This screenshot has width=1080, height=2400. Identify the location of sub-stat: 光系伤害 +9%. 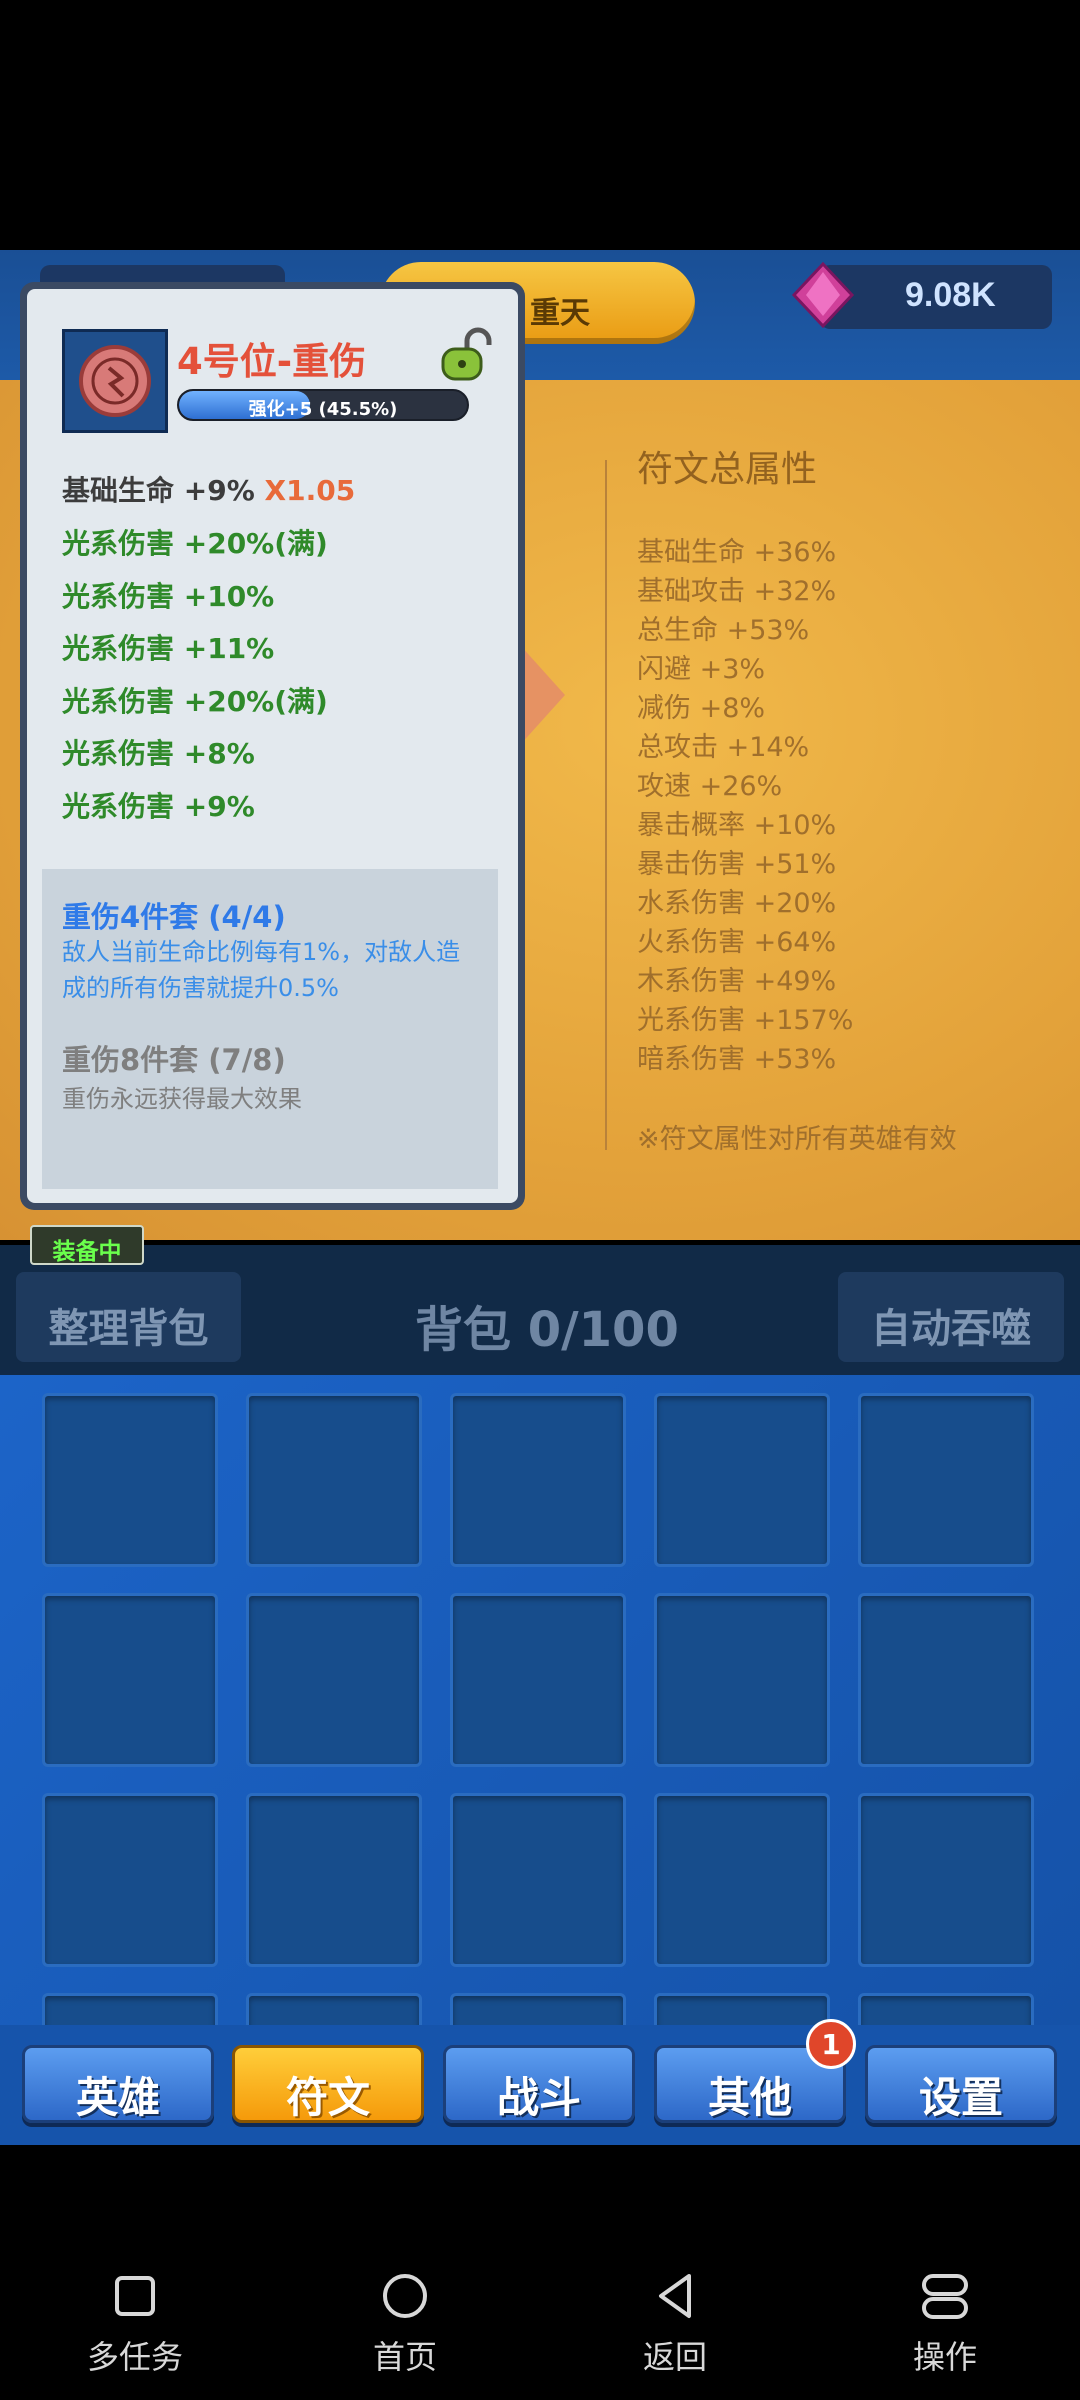
(158, 806).